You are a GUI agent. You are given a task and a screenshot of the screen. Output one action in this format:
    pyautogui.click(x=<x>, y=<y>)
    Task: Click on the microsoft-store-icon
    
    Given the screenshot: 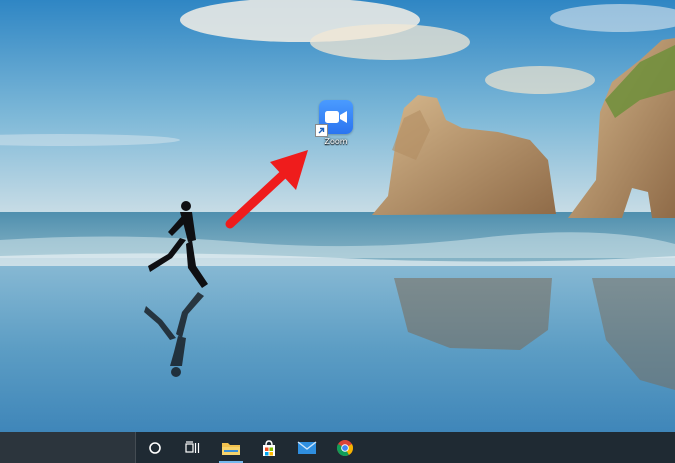 What is the action you would take?
    pyautogui.click(x=269, y=447)
    